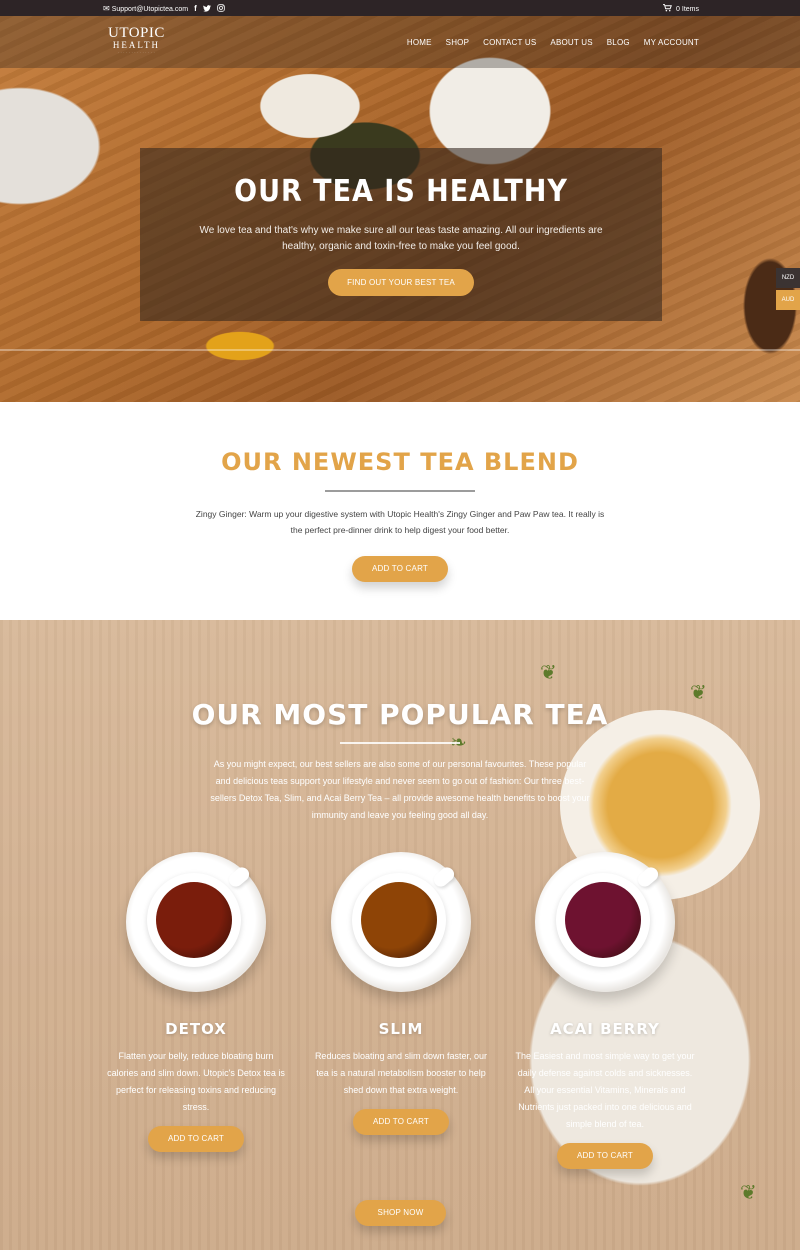 The height and width of the screenshot is (1250, 800). Describe the element at coordinates (136, 53) in the screenshot. I see `logo-tagline-decoration: · · · · · · · · · · · · · ·` at that location.